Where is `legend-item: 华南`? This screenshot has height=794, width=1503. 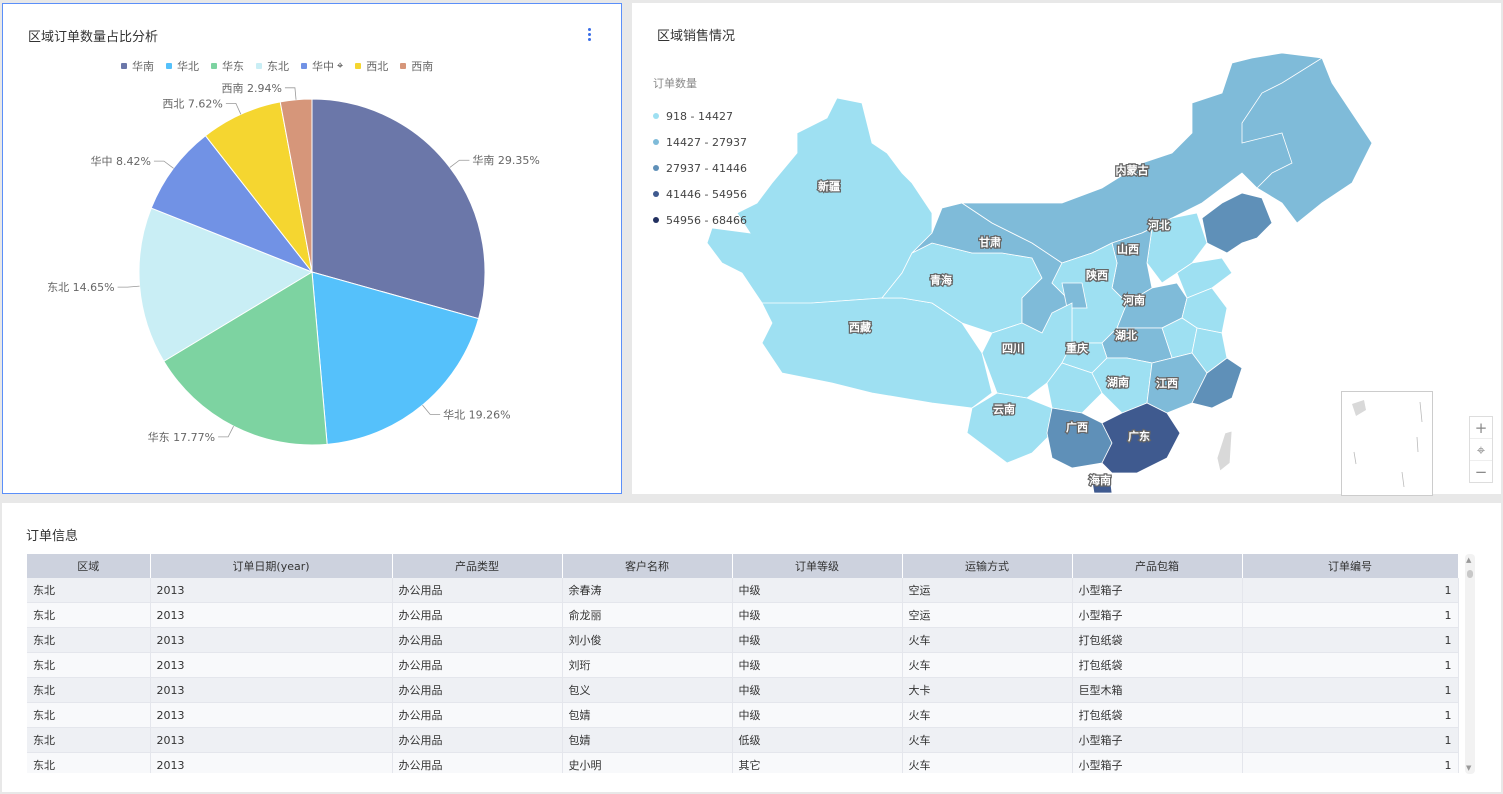
legend-item: 华南 is located at coordinates (137, 66).